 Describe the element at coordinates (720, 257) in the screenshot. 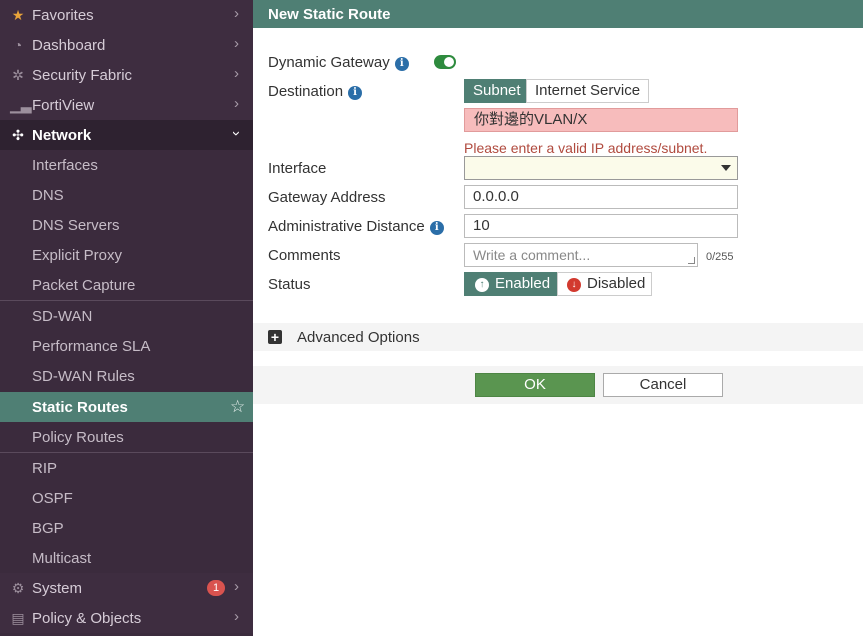

I see `comments-counter: 0/255` at that location.